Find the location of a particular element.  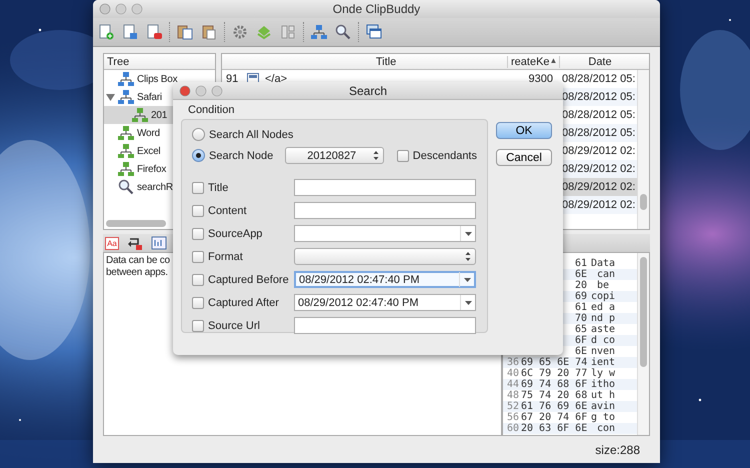

disclosure-triangle-icon is located at coordinates (110, 97).